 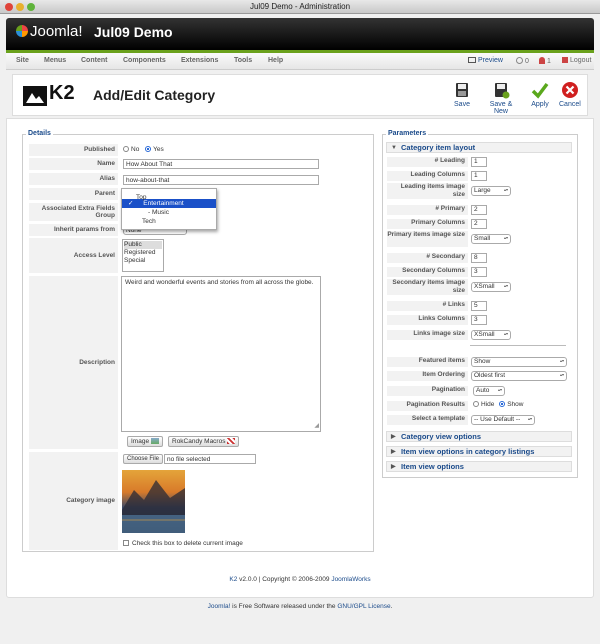 I want to click on admin-header: Joomla! Jul09 Demo, so click(x=300, y=34).